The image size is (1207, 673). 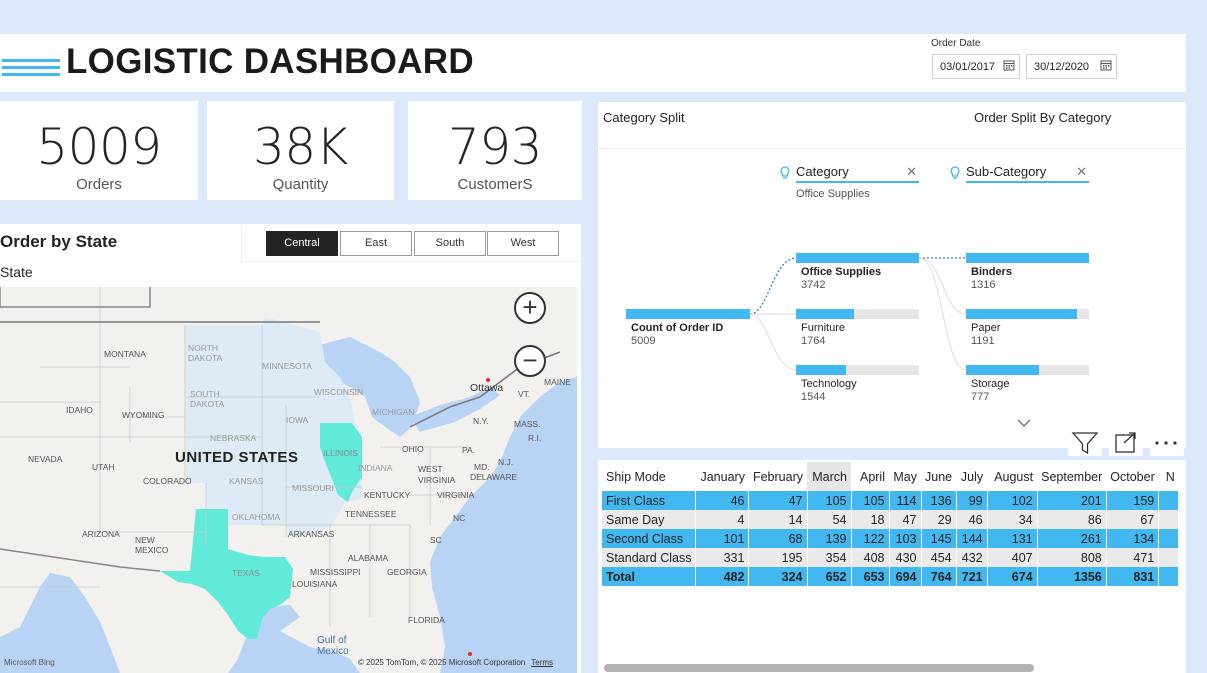 I want to click on region-button-central: Central, so click(x=302, y=243).